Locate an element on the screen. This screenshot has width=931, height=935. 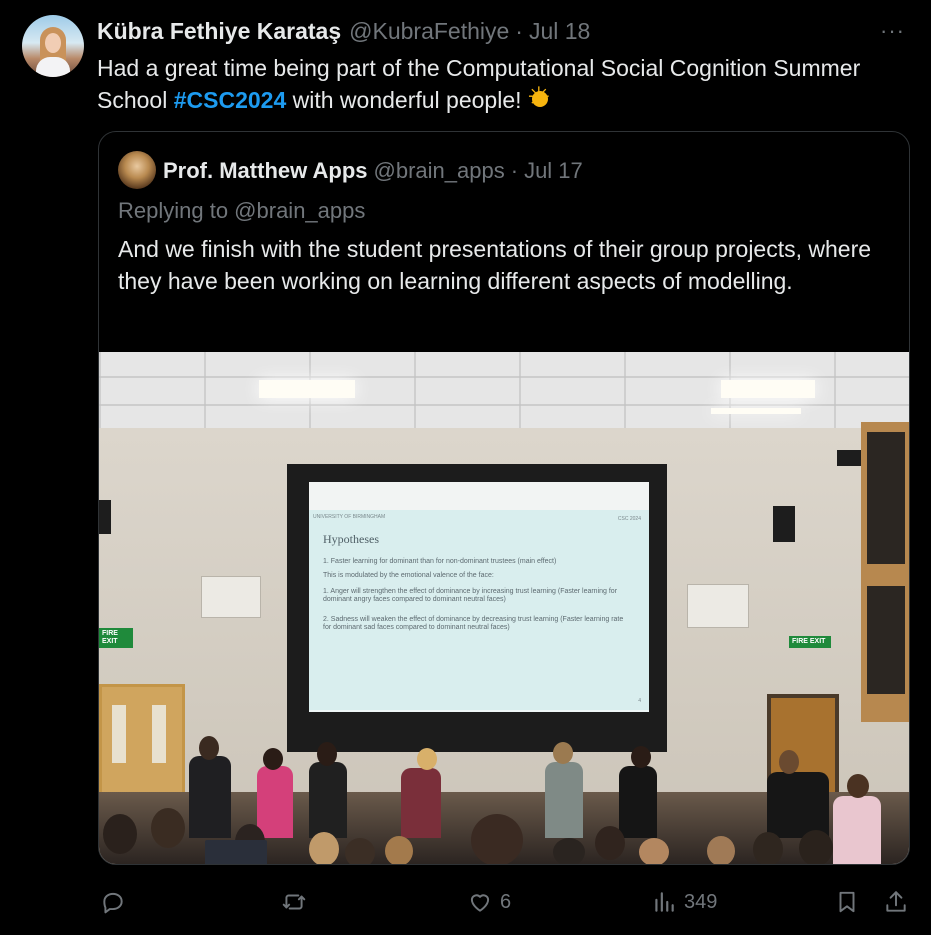
sun-emoji-icon is located at coordinates (540, 97).